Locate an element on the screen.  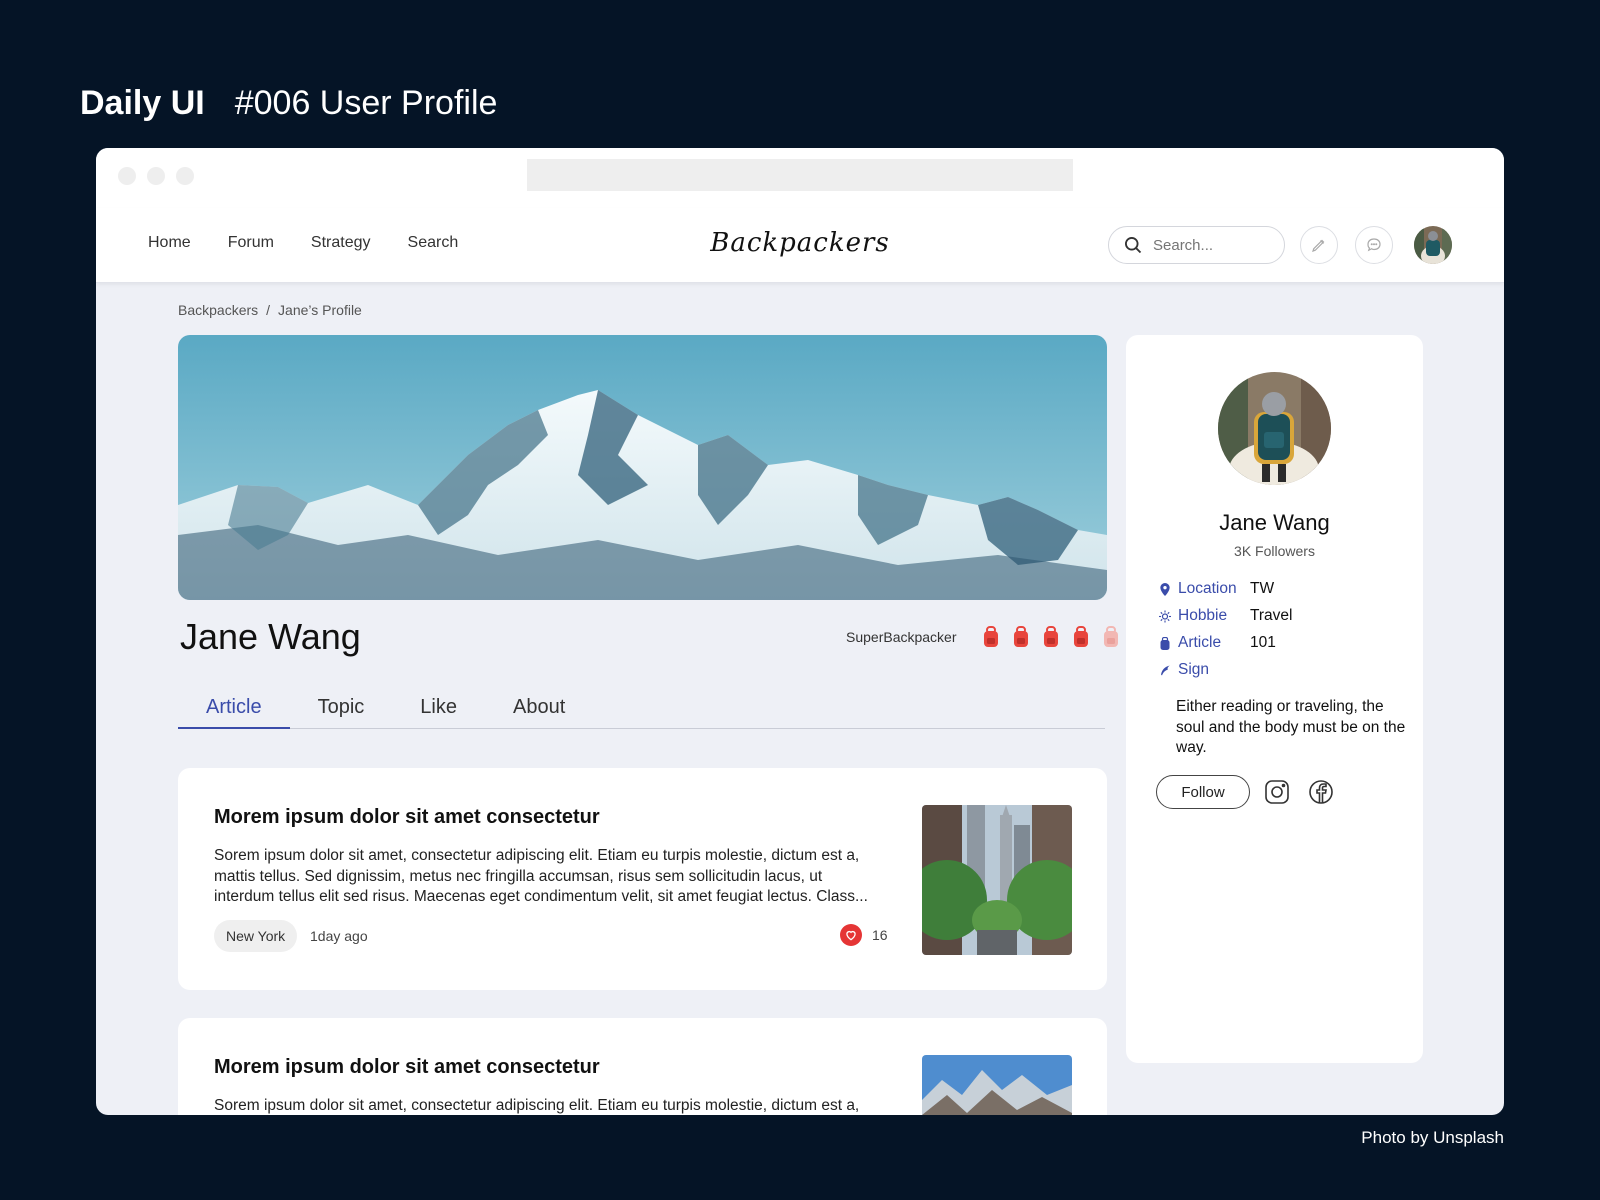
tab-topic: Topic is located at coordinates (341, 712).